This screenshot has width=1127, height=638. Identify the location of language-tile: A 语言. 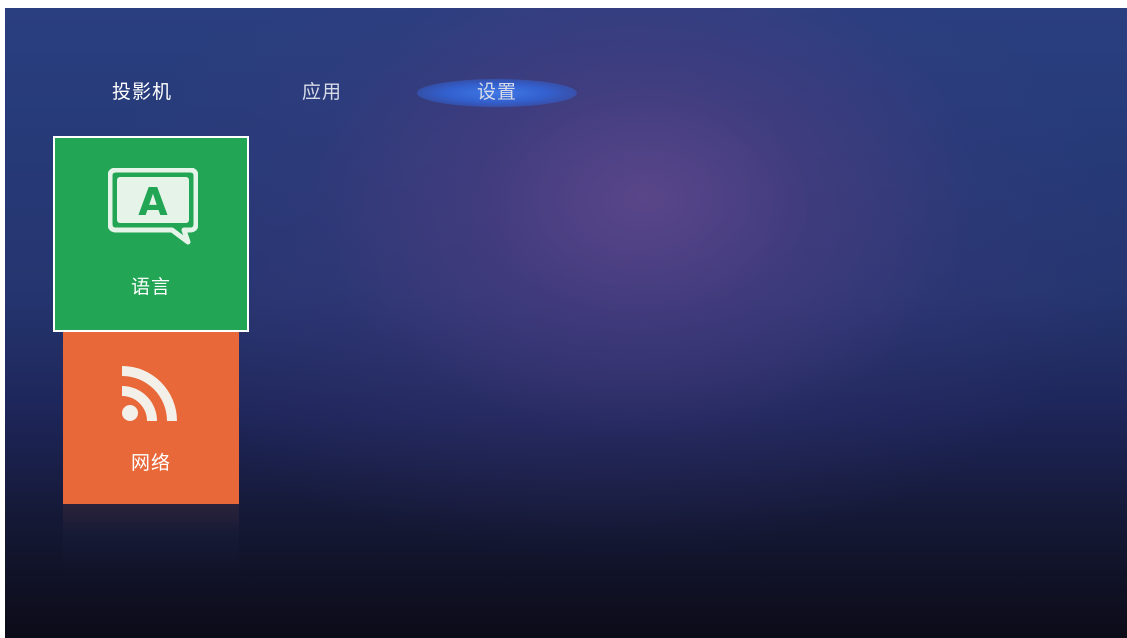
(151, 234).